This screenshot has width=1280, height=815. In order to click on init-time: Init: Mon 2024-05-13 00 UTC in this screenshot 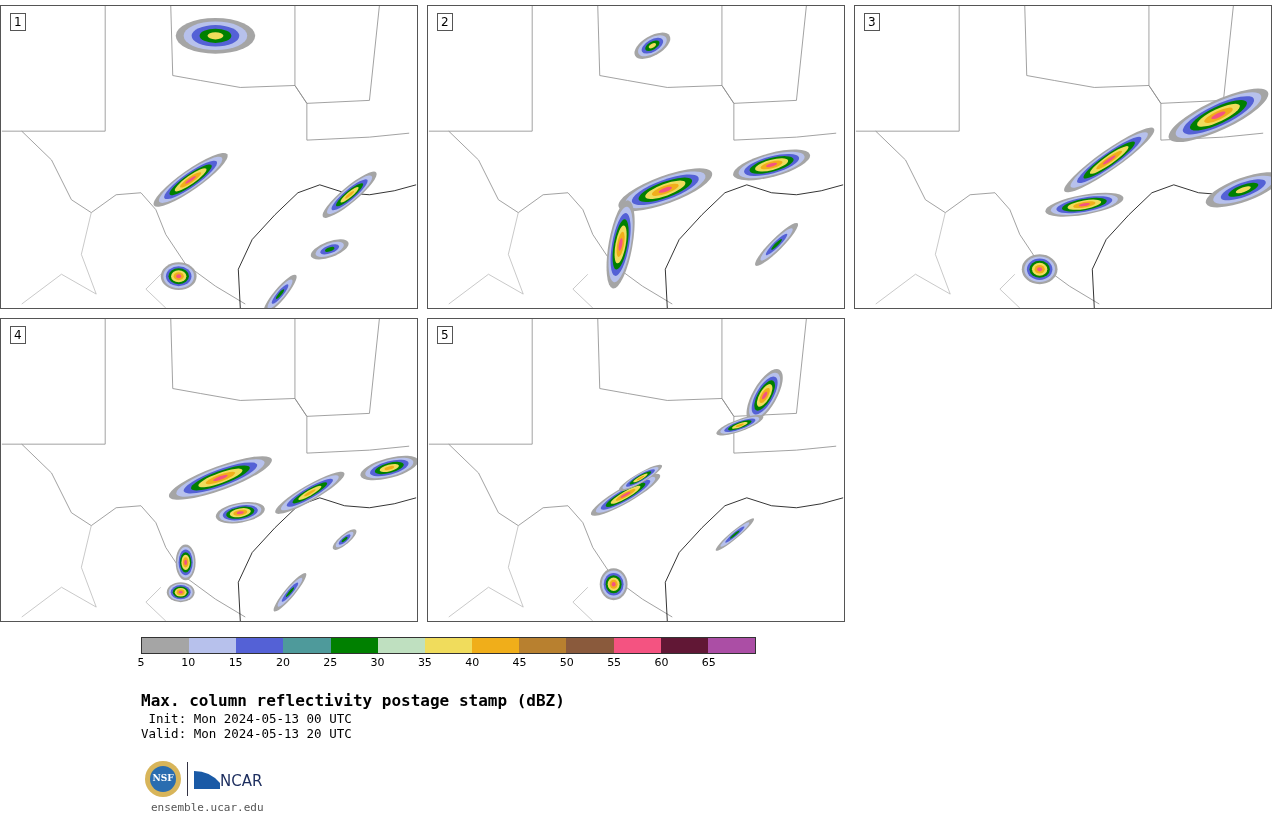, I will do `click(249, 718)`.